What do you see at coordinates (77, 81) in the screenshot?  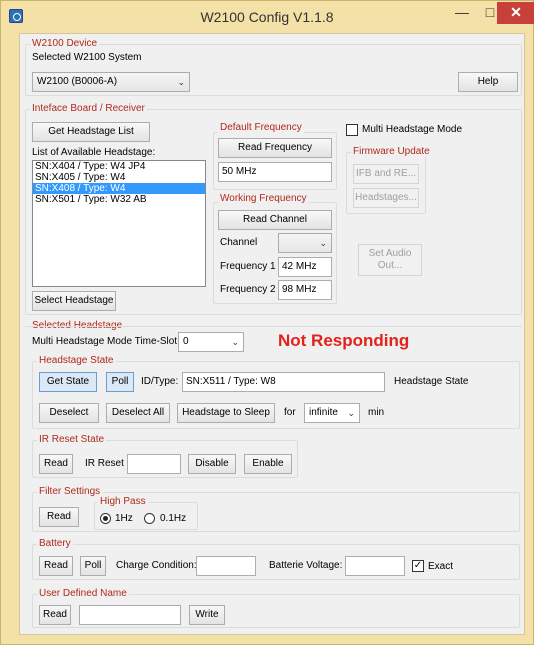 I see `system-select-value: W2100 (B0006-A)` at bounding box center [77, 81].